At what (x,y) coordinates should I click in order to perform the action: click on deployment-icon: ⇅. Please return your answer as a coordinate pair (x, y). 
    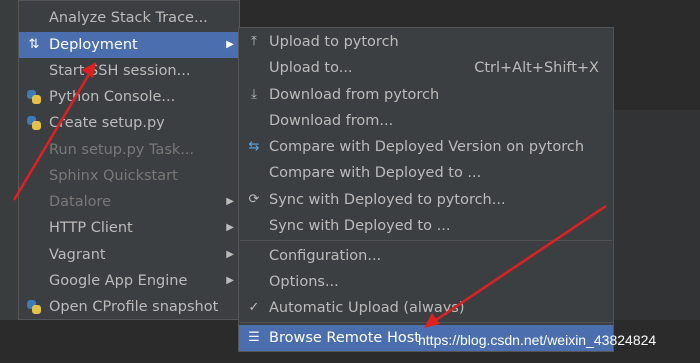
    Looking at the image, I should click on (34, 44).